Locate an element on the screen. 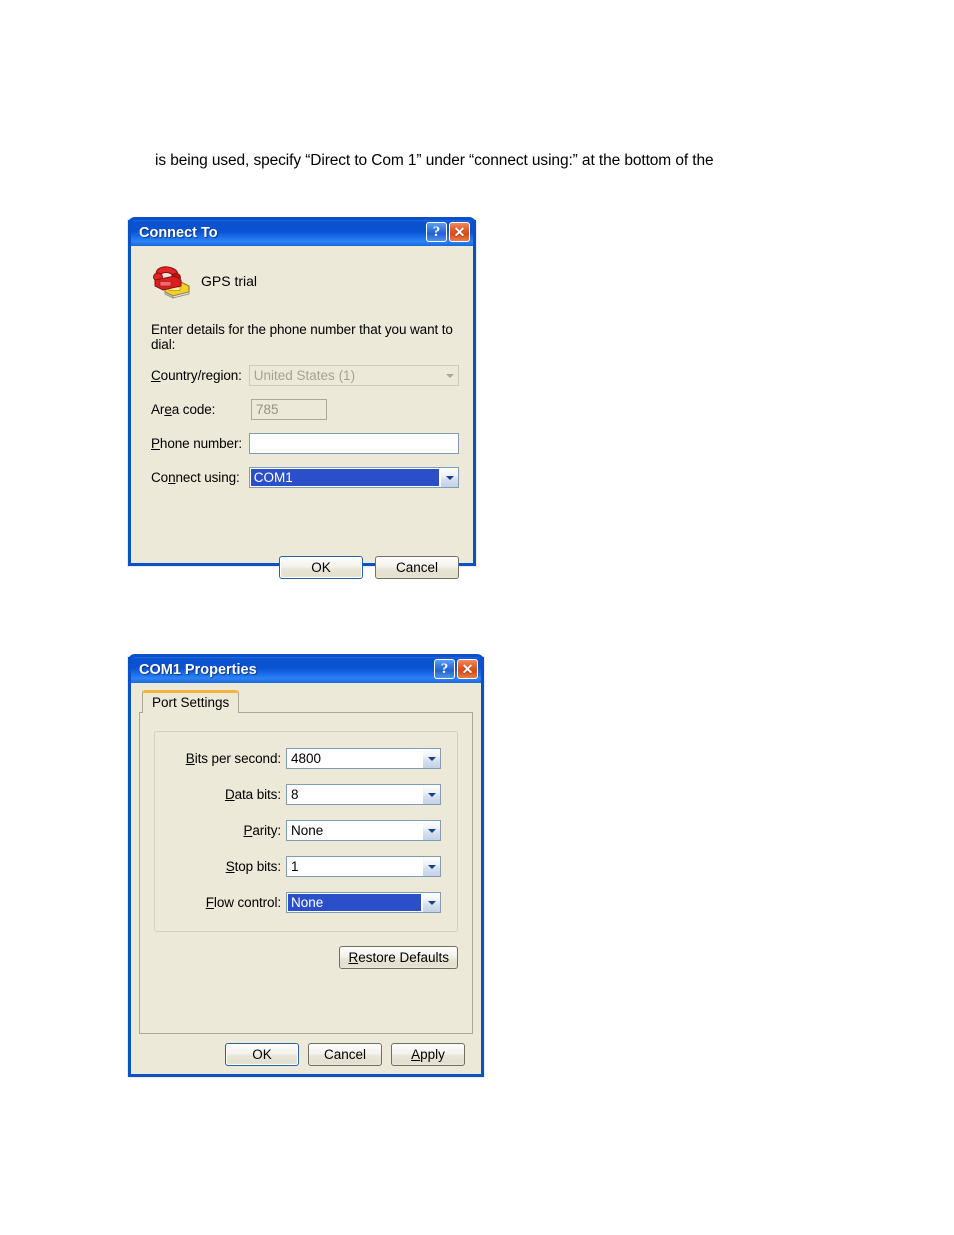  tabstrip: Port Settings is located at coordinates (307, 701).